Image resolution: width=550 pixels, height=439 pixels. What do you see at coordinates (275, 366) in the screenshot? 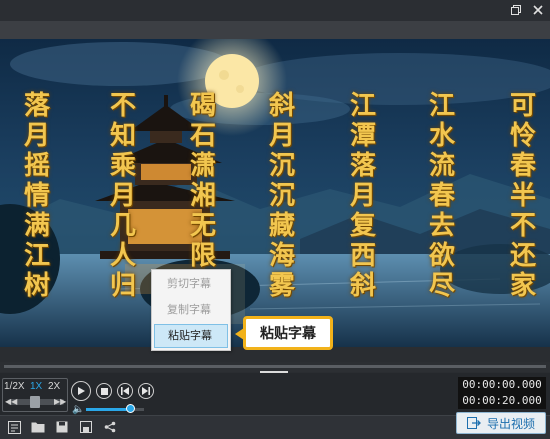
I see `progress-track` at bounding box center [275, 366].